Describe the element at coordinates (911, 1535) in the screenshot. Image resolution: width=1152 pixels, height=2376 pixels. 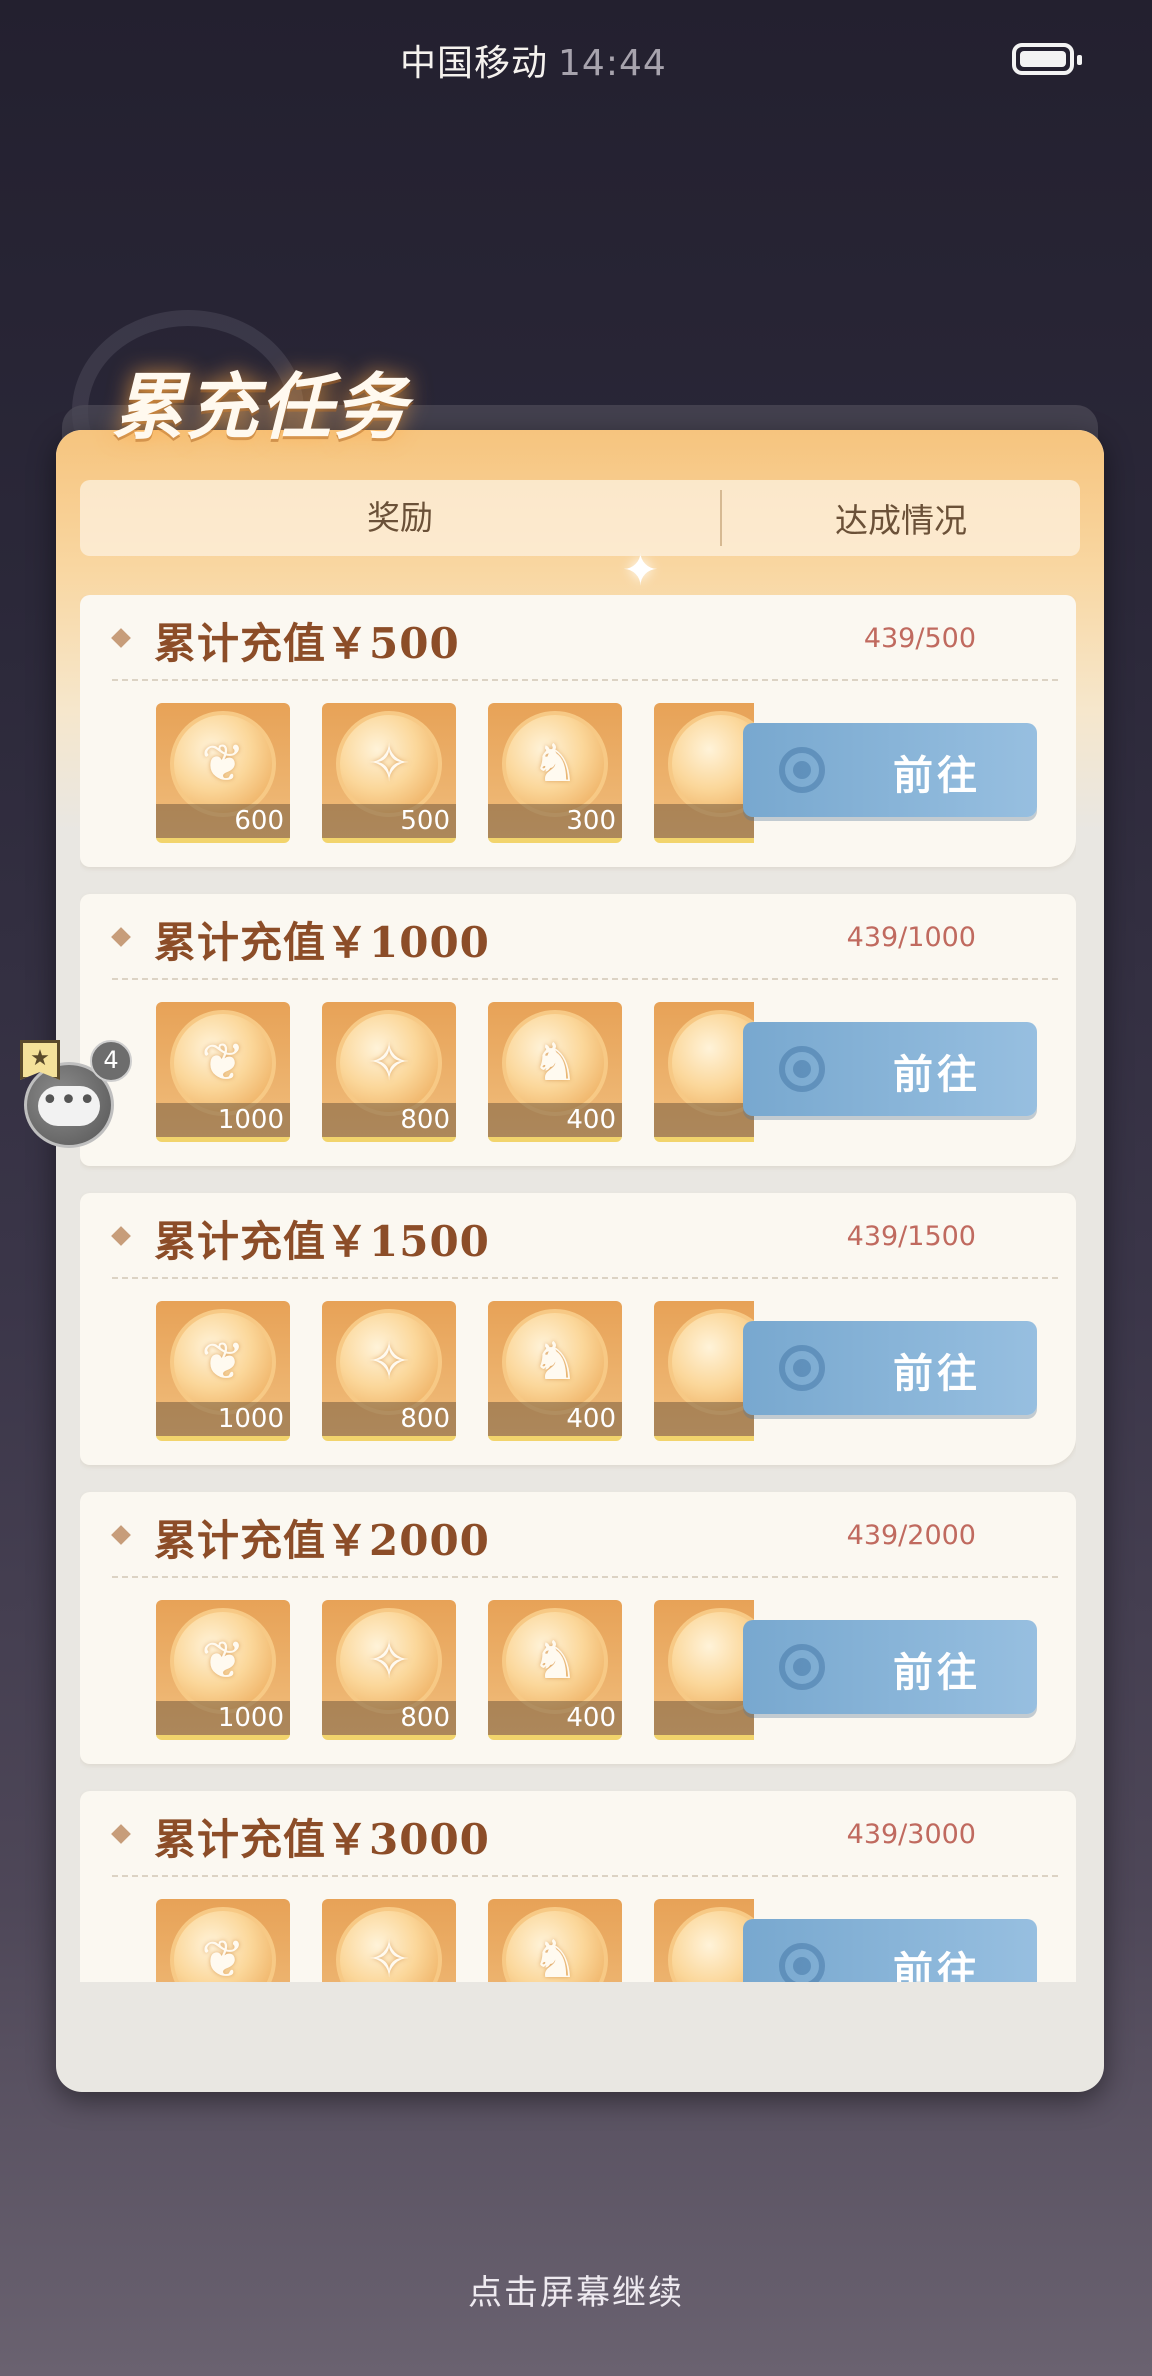
I see `task-progress: 439/2000` at that location.